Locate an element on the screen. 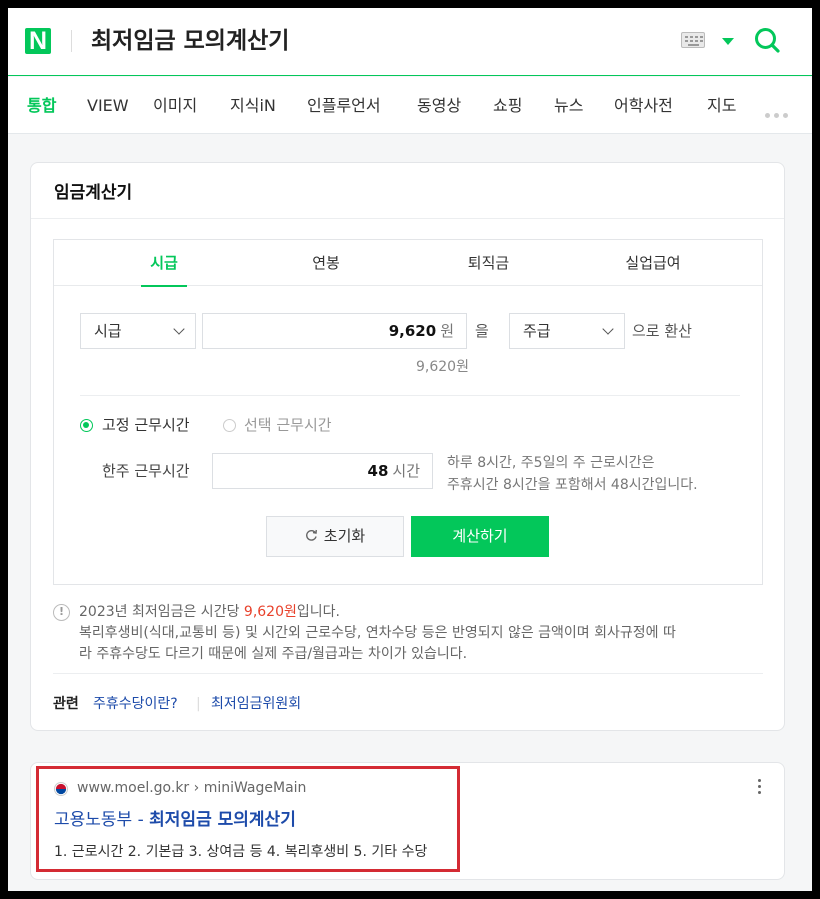 The height and width of the screenshot is (899, 820). more-options-icon is located at coordinates (760, 788).